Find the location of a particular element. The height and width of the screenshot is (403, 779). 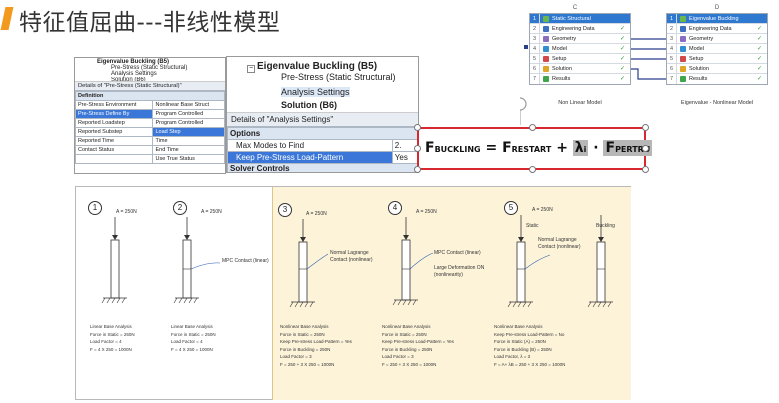

table-row: Reported Substep Load Step is located at coordinates (150, 132).